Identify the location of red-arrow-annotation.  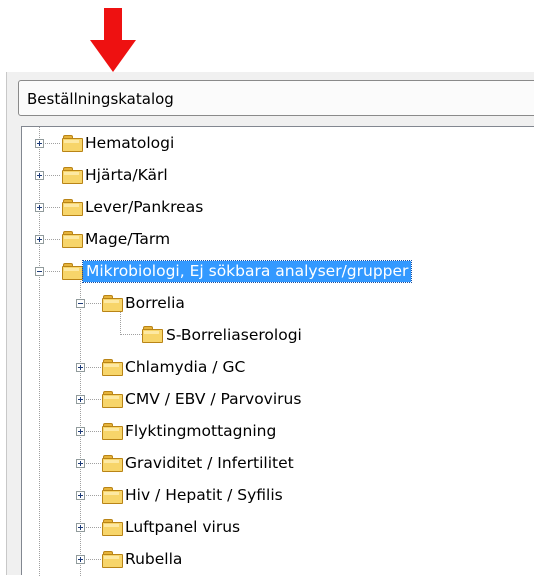
(113, 41).